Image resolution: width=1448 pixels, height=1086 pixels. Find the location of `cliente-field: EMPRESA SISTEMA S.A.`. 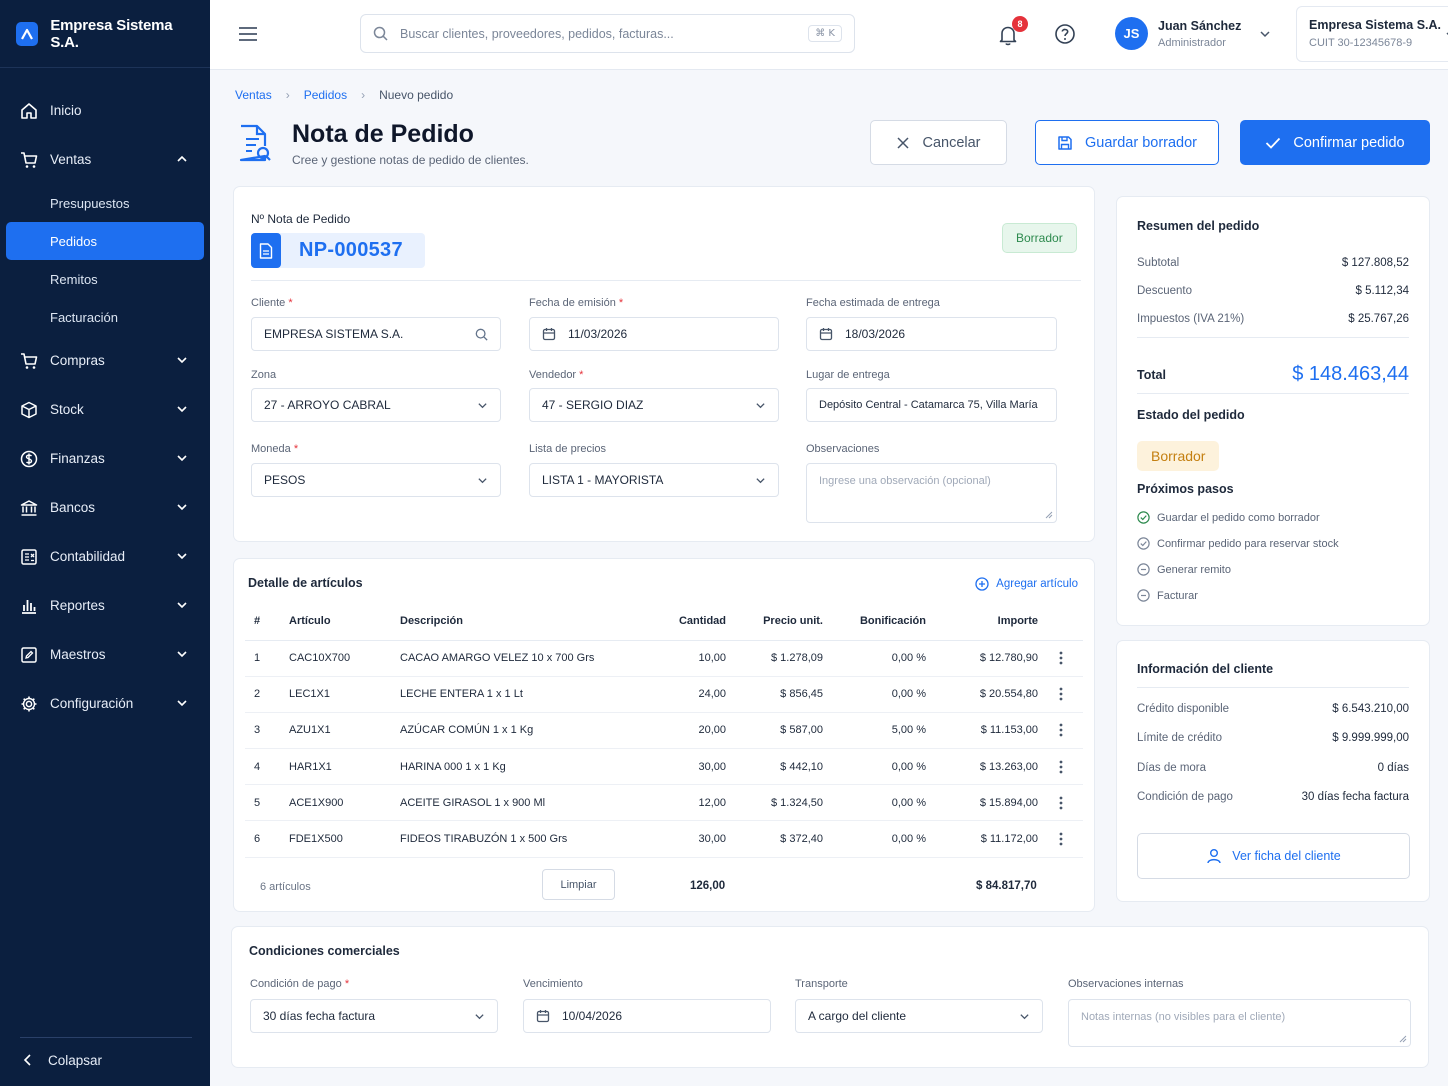

cliente-field: EMPRESA SISTEMA S.A. is located at coordinates (376, 334).